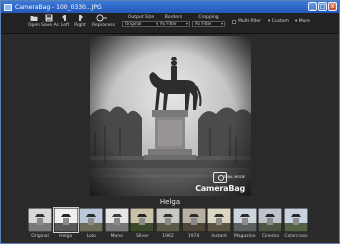  I want to click on filter-name-label: Cinema, so click(270, 236).